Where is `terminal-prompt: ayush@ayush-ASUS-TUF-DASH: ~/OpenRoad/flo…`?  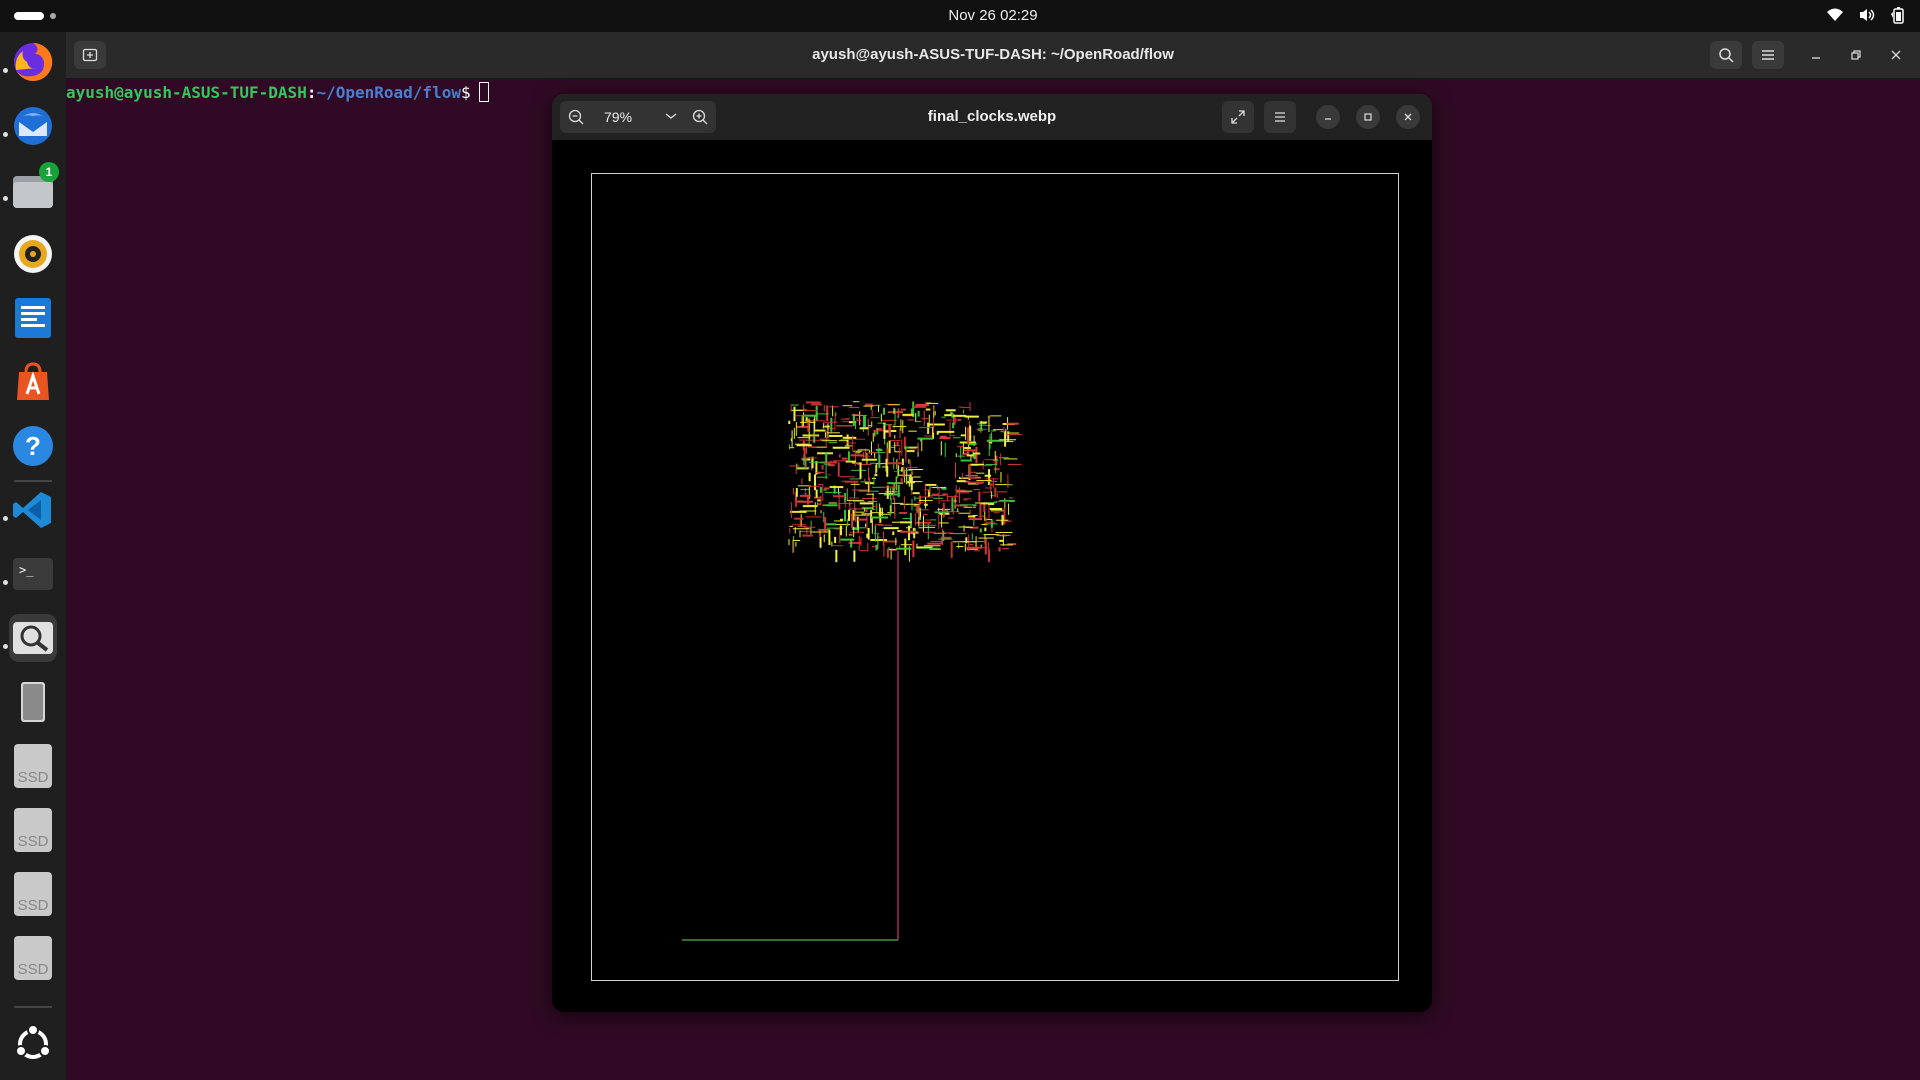 terminal-prompt: ayush@ayush-ASUS-TUF-DASH: ~/OpenRoad/flo… is located at coordinates (277, 92).